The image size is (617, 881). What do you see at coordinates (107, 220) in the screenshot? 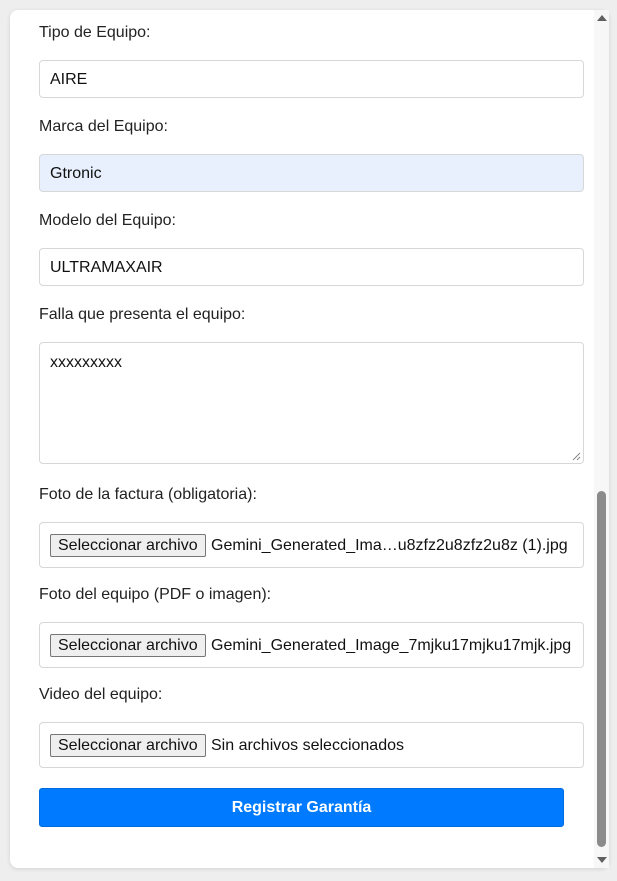
I see `modelo-equipo-label: Modelo del Equipo:` at bounding box center [107, 220].